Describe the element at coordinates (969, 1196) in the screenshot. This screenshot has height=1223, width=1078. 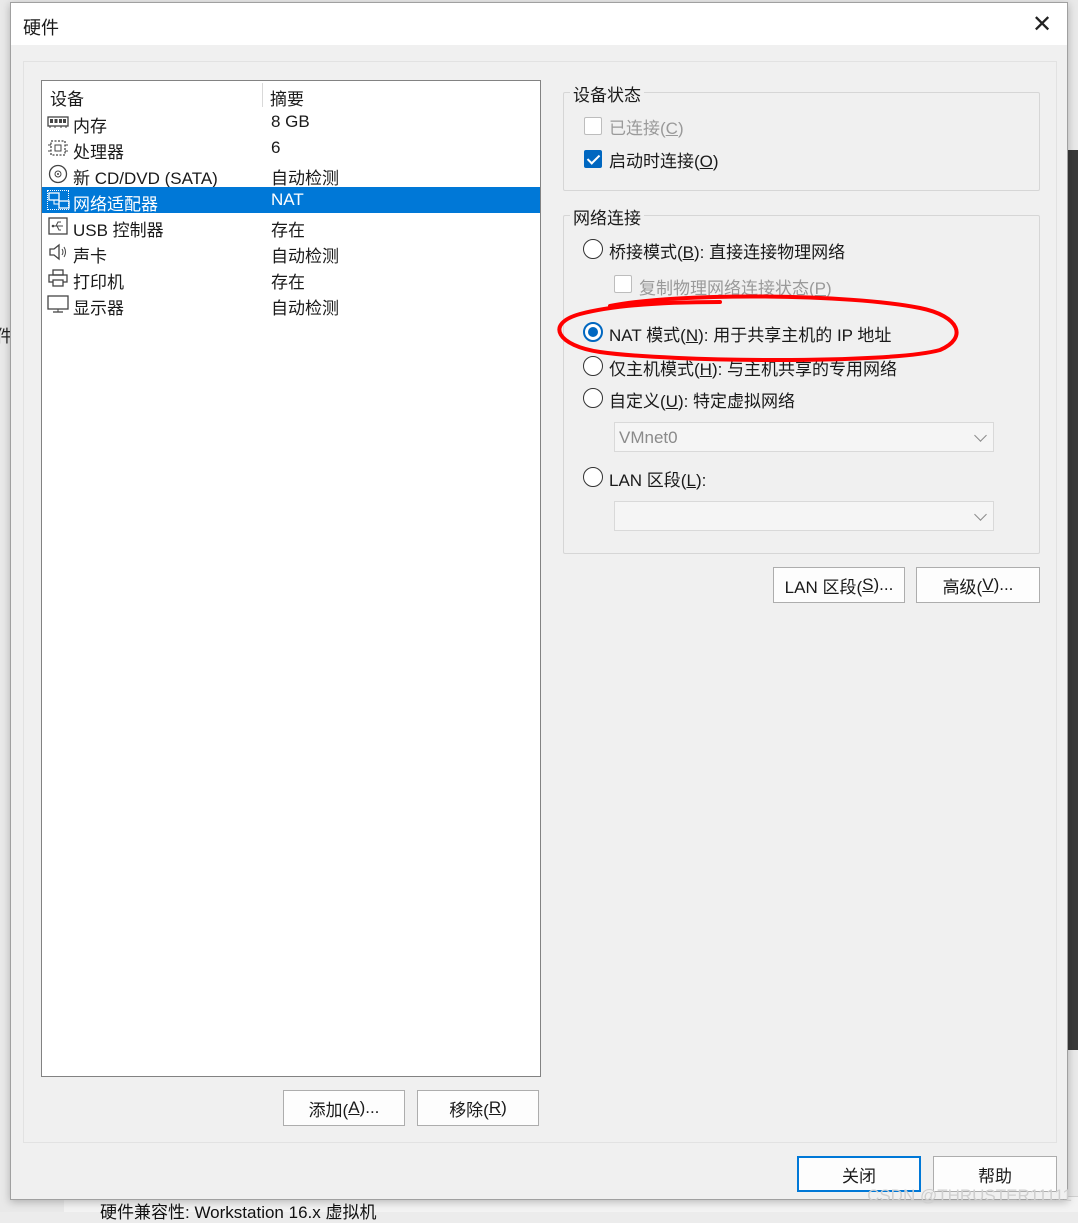
I see `watermark-text: CSDN @THRUSTER11111` at that location.